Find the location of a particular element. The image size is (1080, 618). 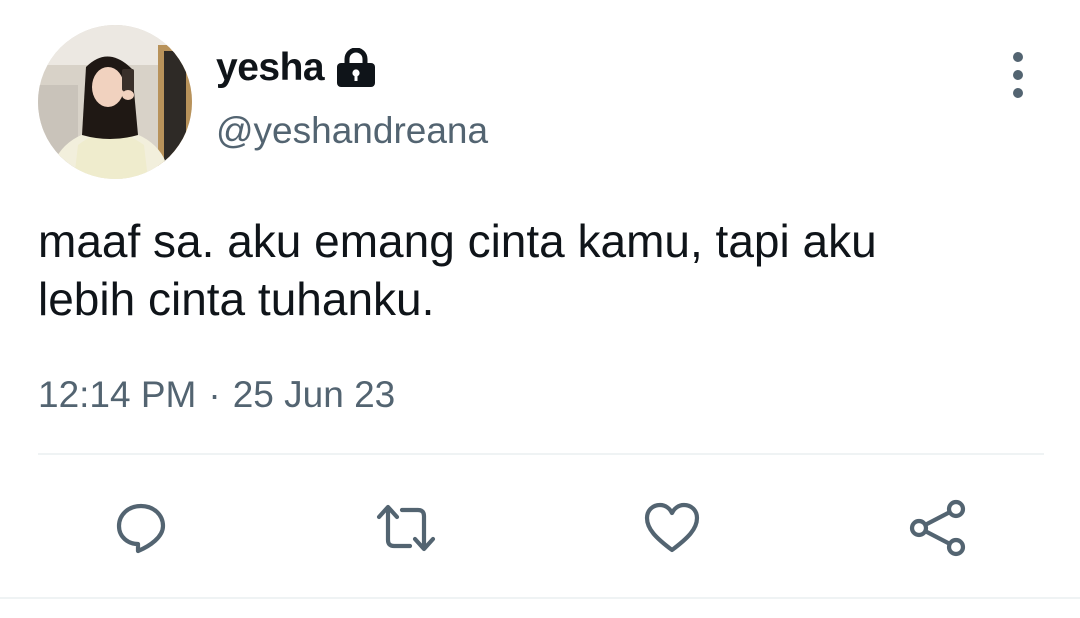

tweet-date: 25 Jun 23 is located at coordinates (314, 394).